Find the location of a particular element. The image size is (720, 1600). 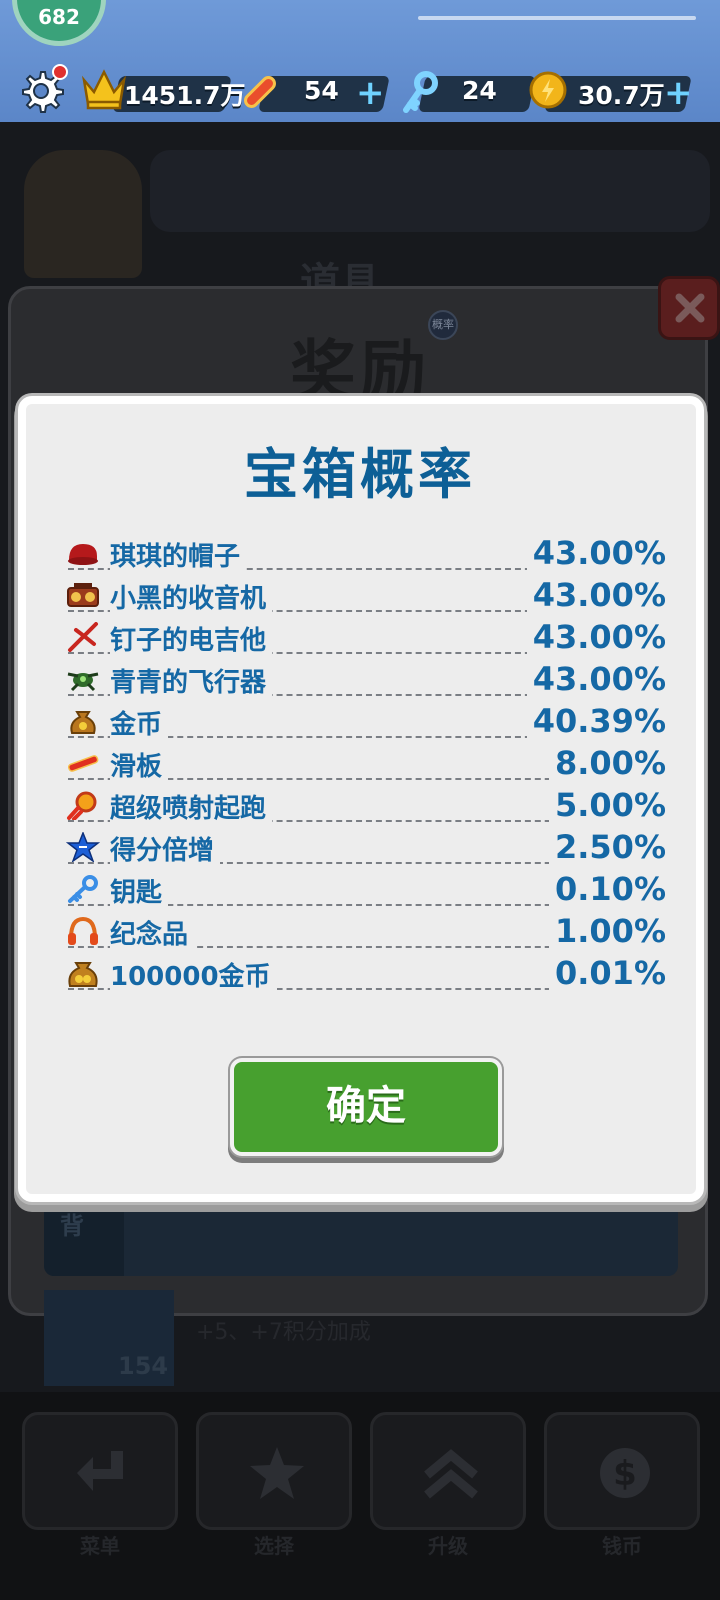

item-name: 青青的飞行器 is located at coordinates (191, 680).